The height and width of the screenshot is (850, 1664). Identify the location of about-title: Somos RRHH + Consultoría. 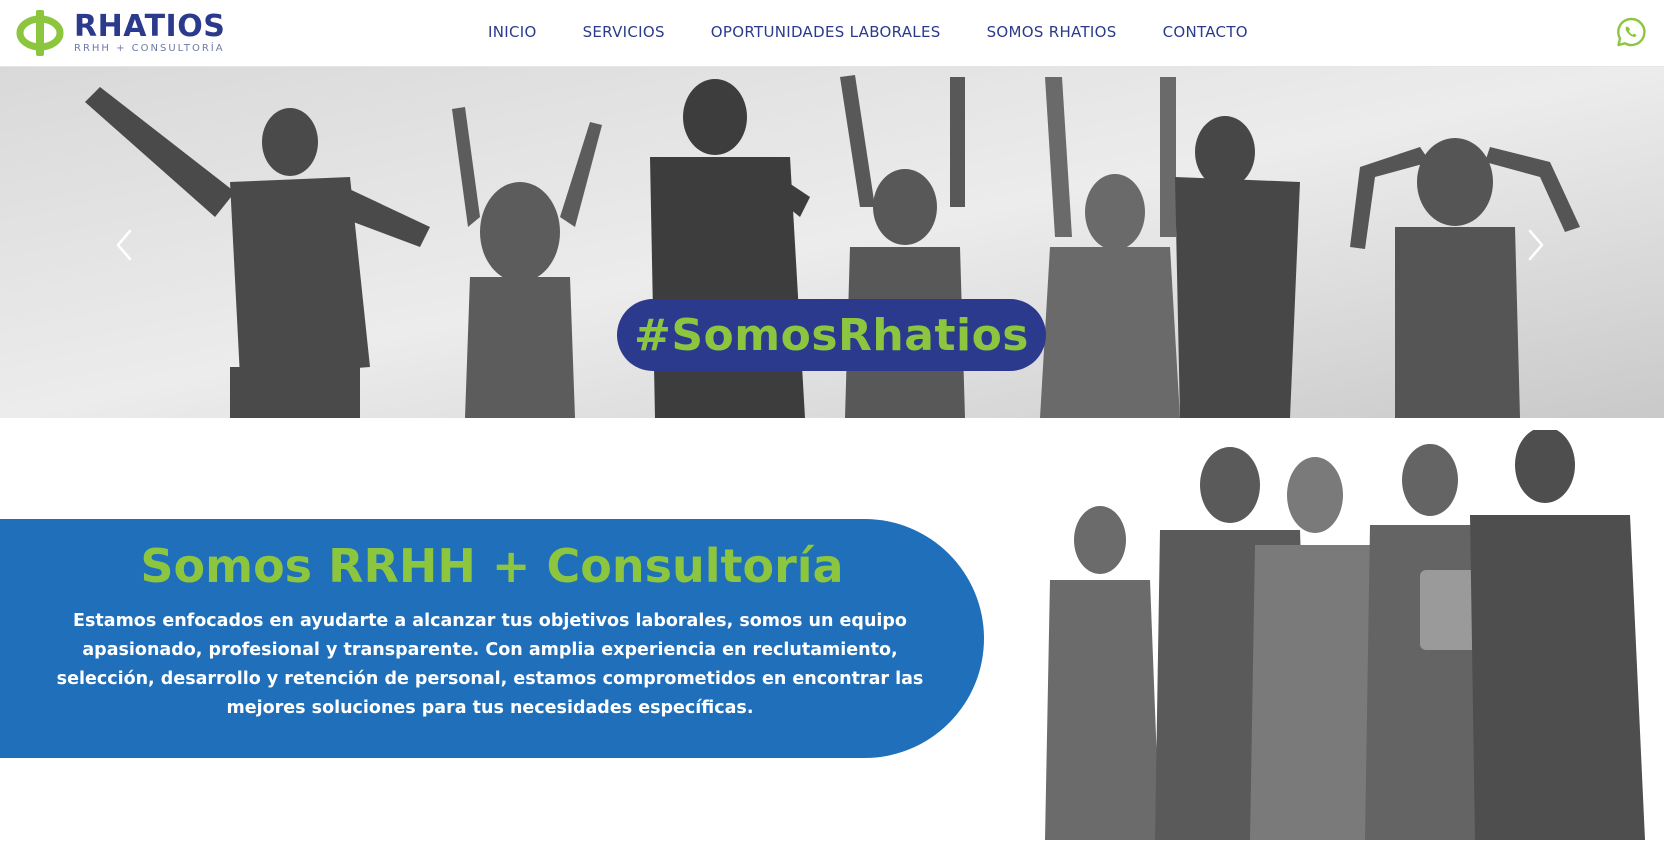
(492, 566).